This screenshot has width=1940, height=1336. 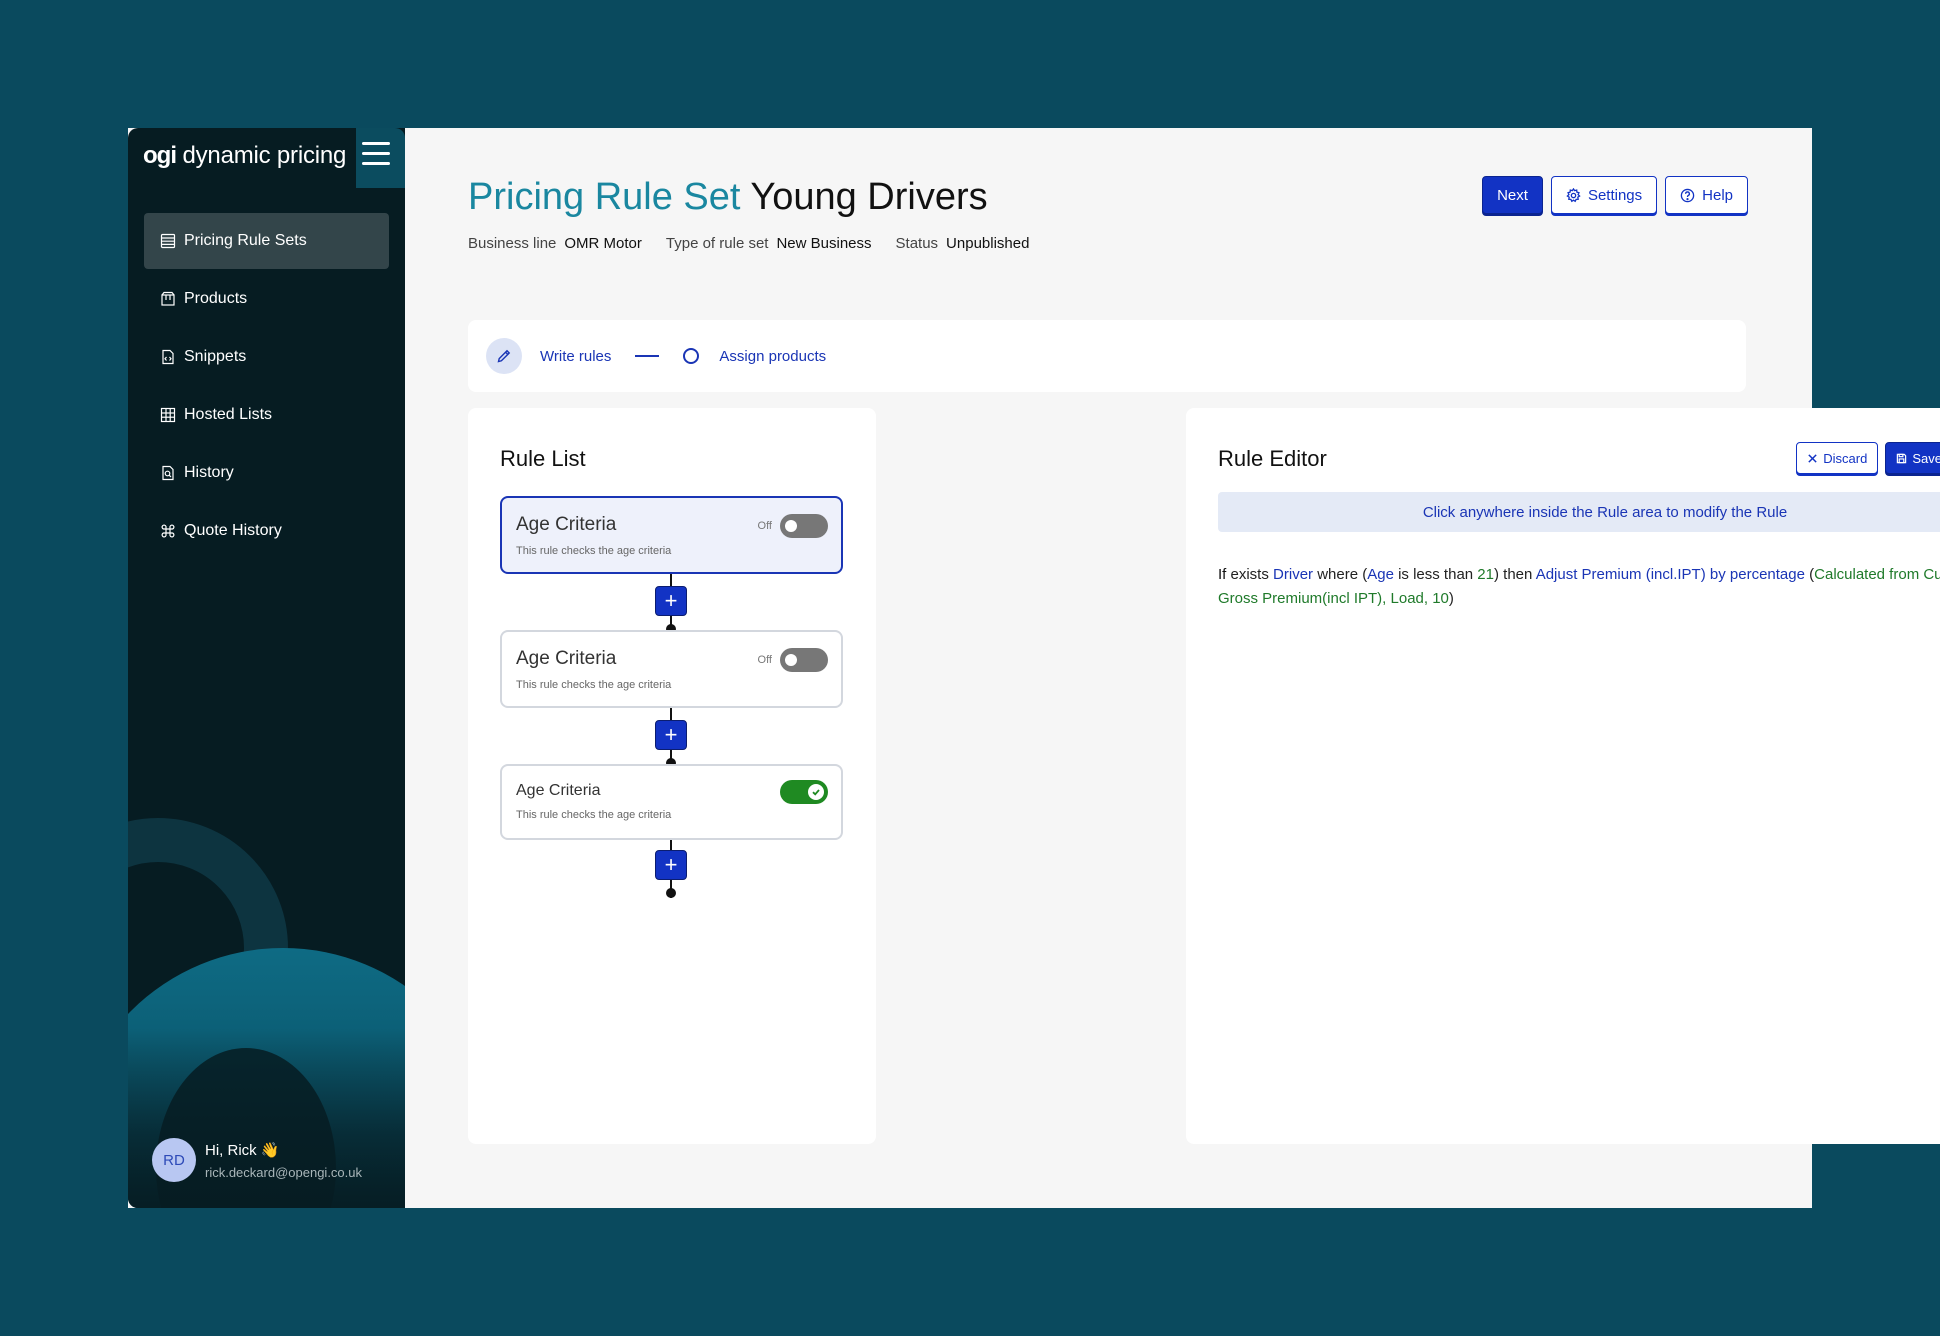 I want to click on help-circle-icon, so click(x=1687, y=195).